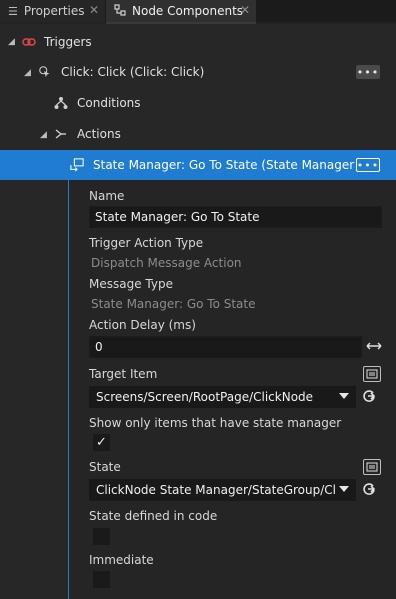 The image size is (396, 599). What do you see at coordinates (368, 165) in the screenshot?
I see `selected-action-more-button: •••` at bounding box center [368, 165].